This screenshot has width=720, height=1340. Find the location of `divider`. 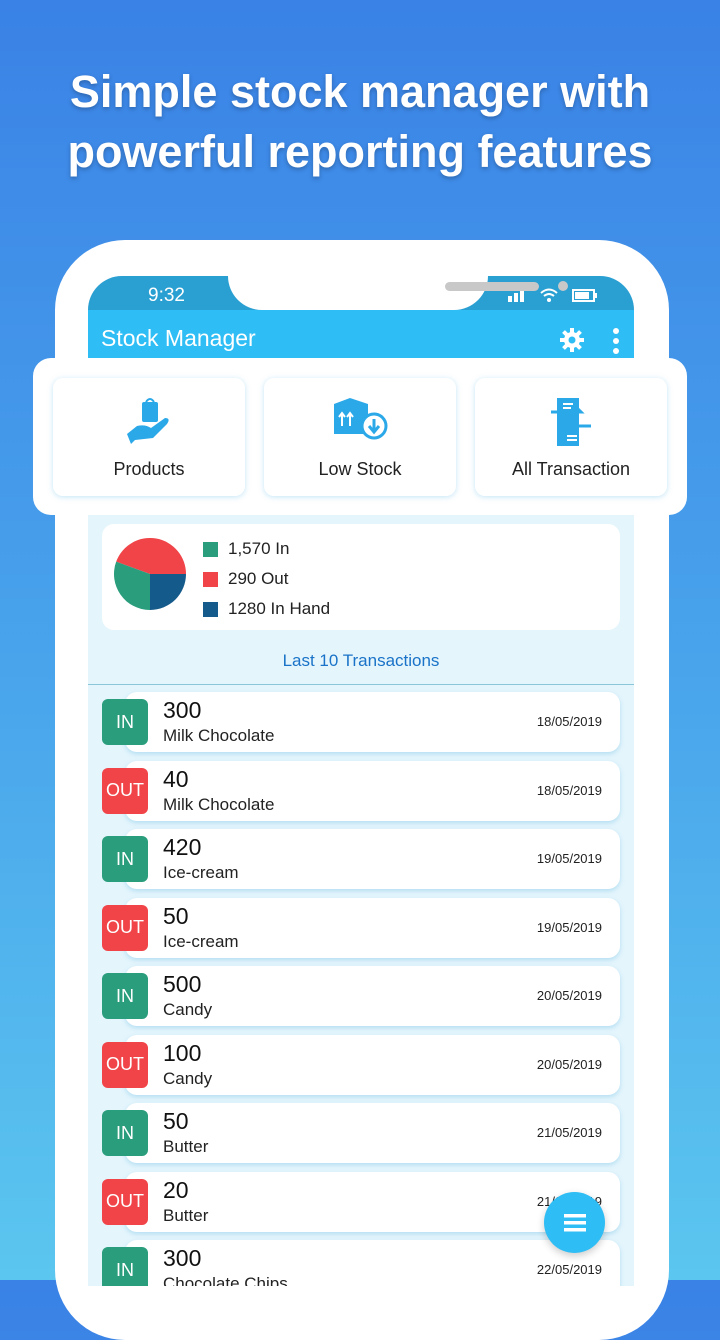

divider is located at coordinates (361, 684).